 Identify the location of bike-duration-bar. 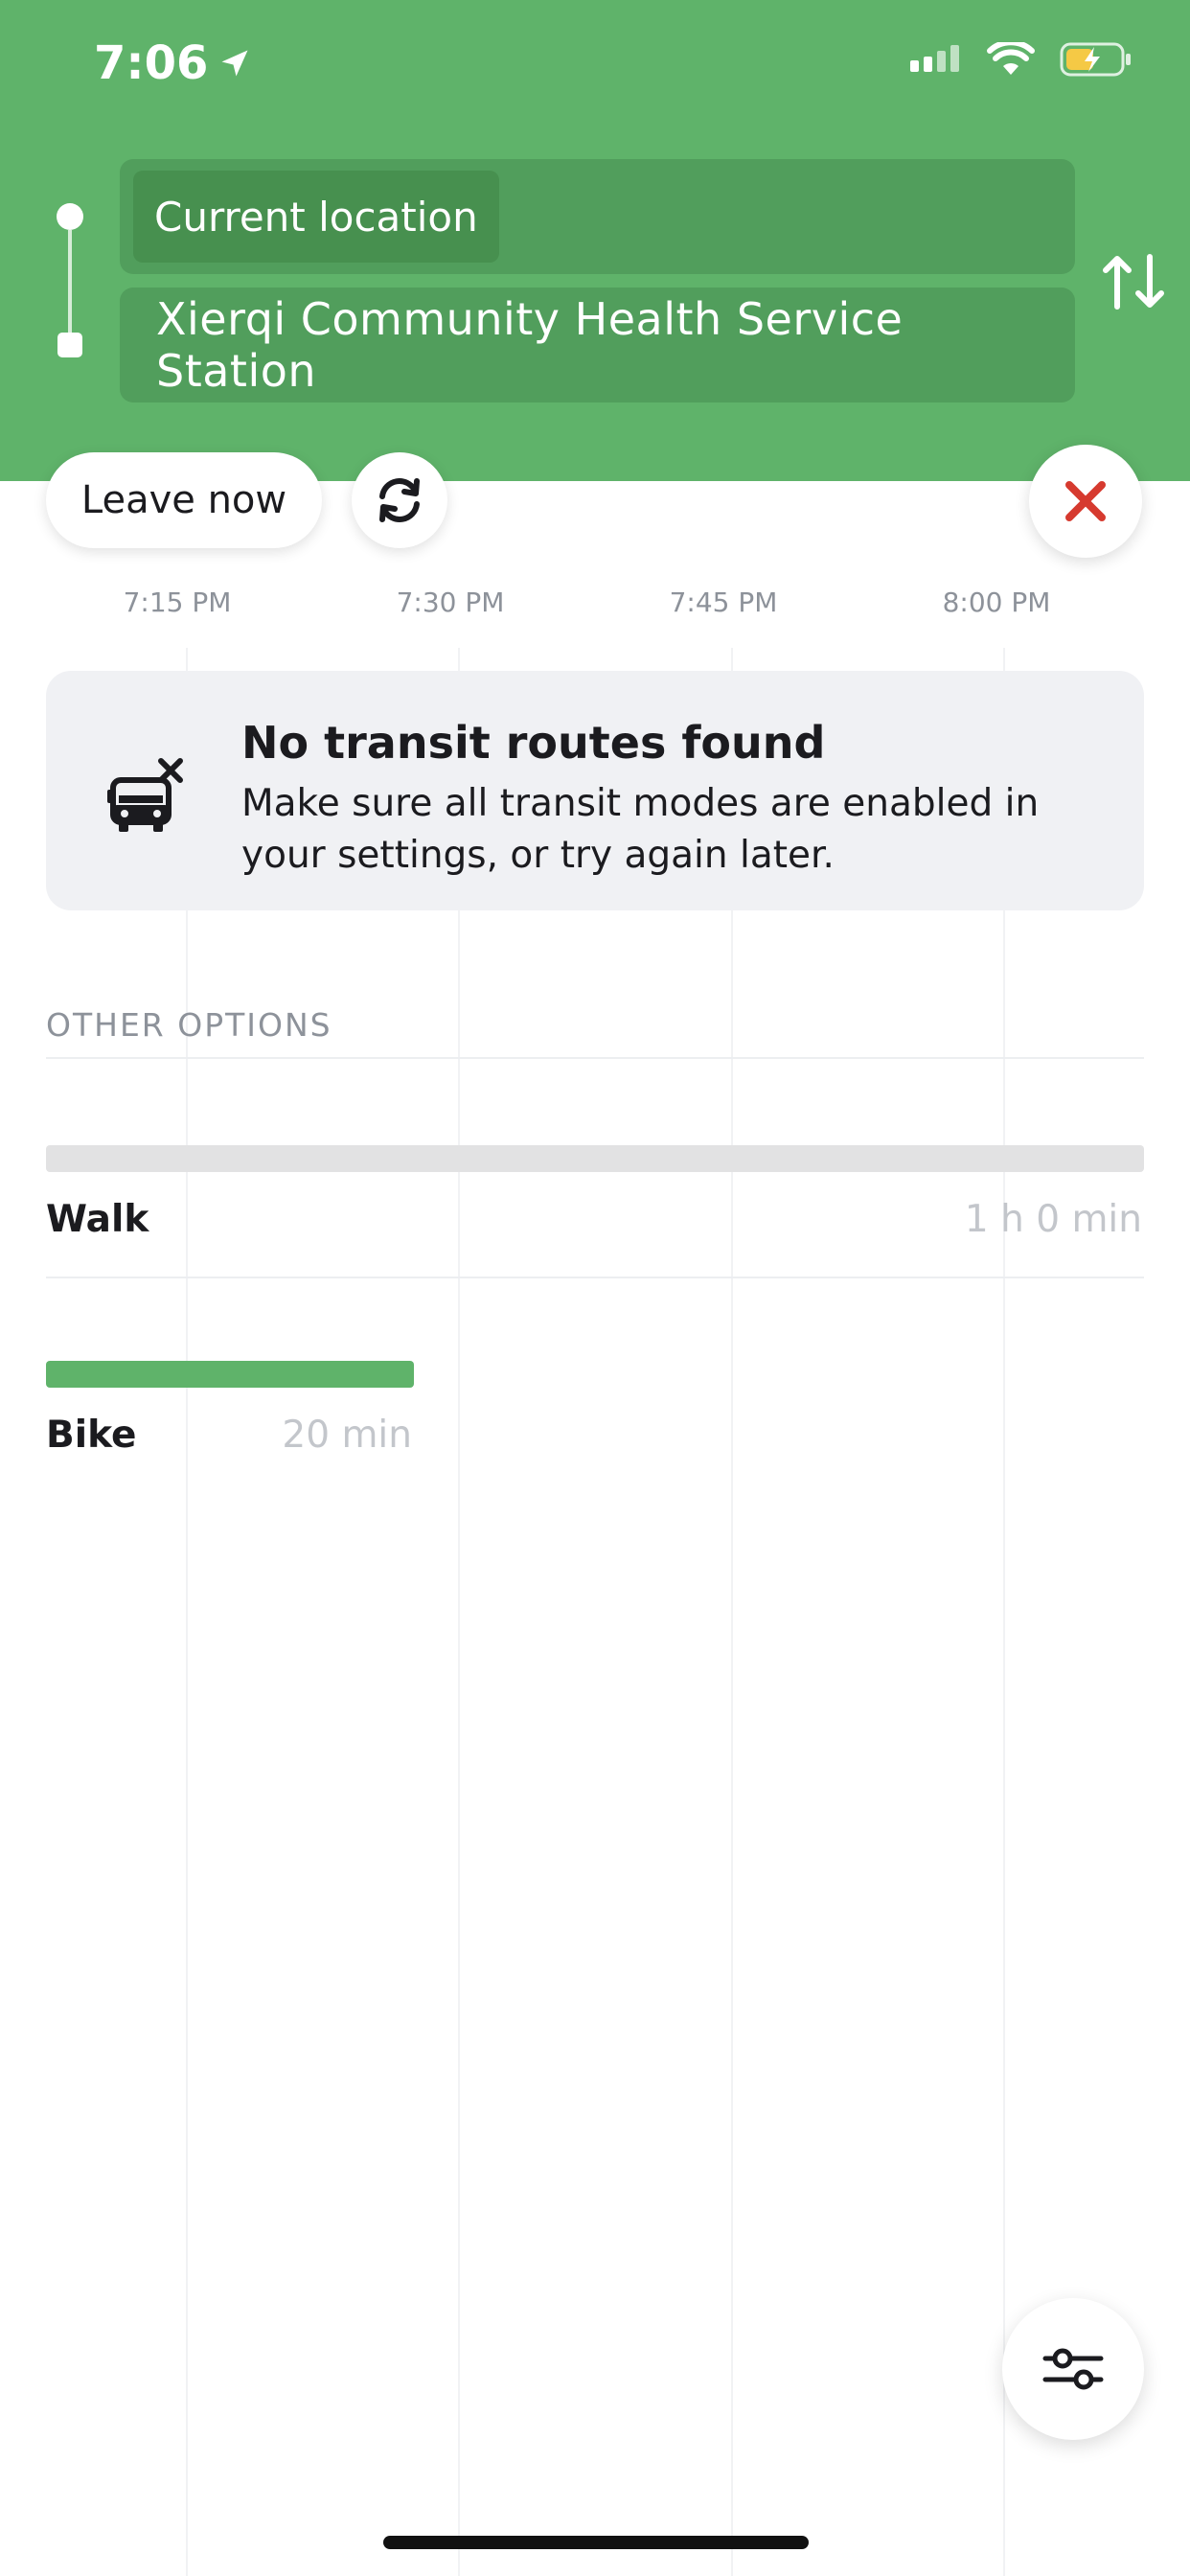
(230, 1374).